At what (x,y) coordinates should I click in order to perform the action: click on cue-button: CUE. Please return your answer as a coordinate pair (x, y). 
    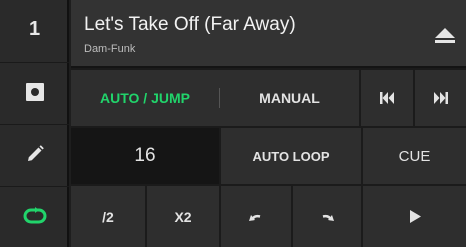
    Looking at the image, I should click on (414, 156).